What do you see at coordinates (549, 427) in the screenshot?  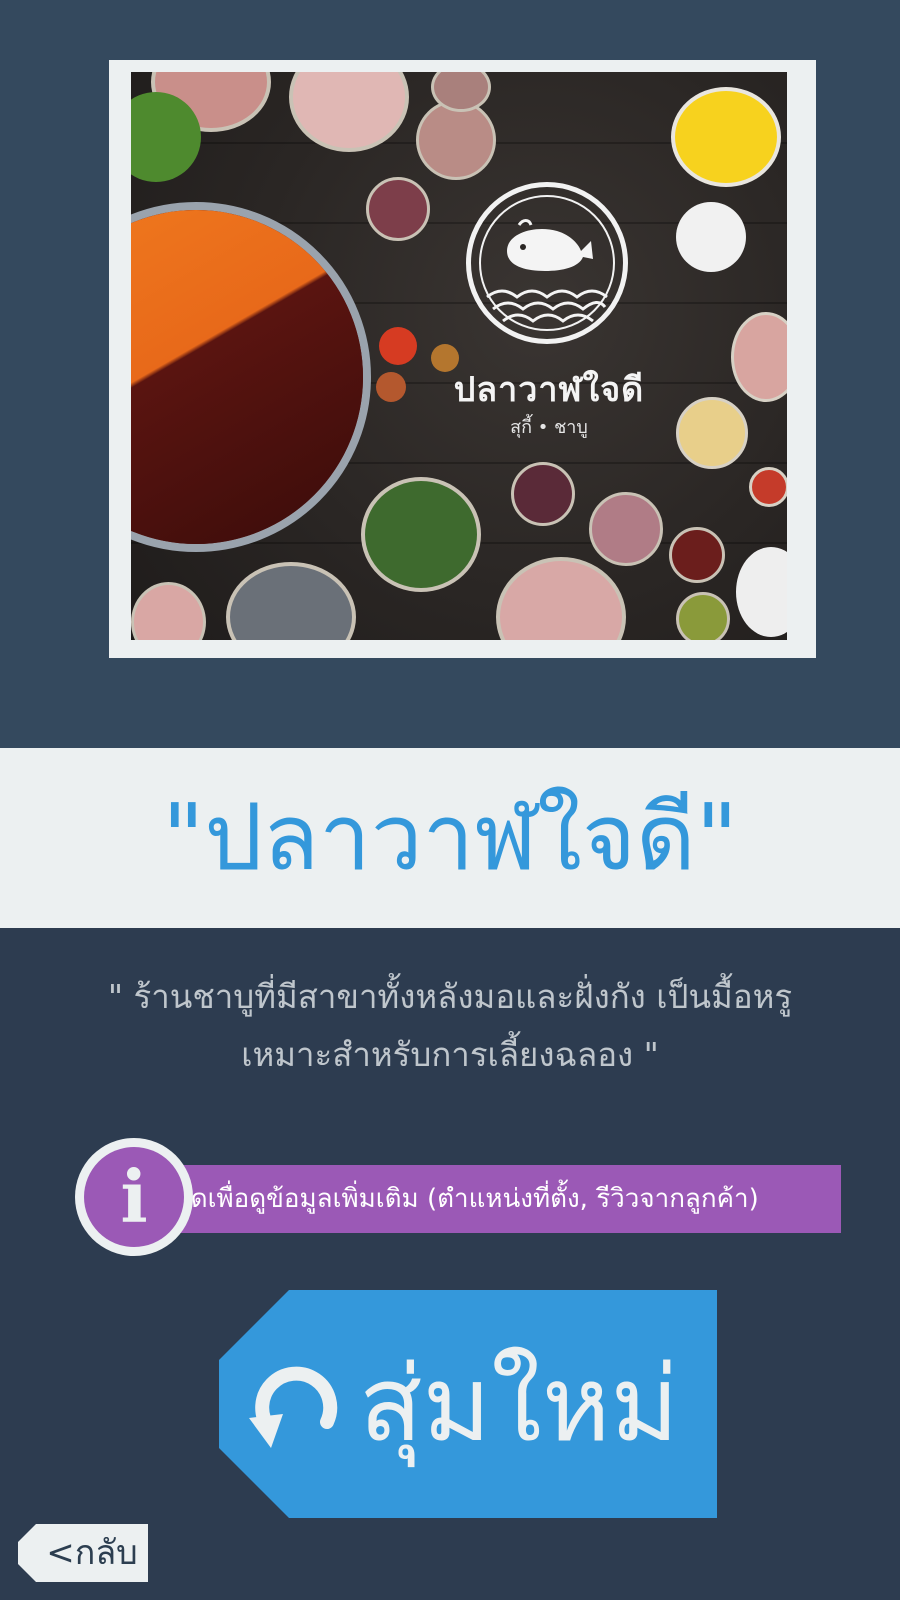 I see `image-logo-subtitle: สุกี้ • ชาบู` at bounding box center [549, 427].